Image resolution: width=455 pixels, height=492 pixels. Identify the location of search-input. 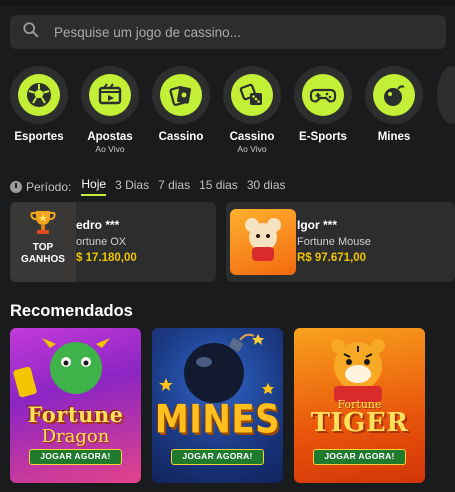
(234, 32).